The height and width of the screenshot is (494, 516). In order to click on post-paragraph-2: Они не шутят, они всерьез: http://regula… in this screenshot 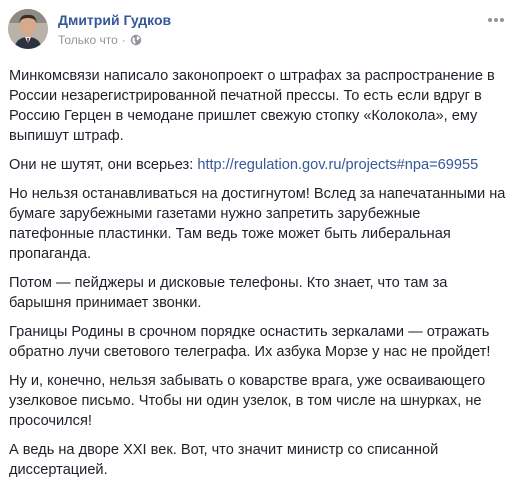, I will do `click(259, 165)`.